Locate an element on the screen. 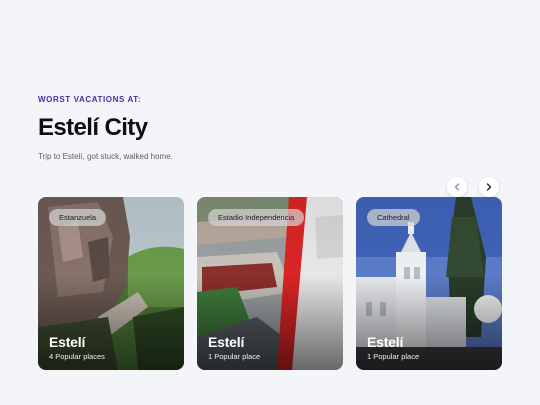  destination-card-estanzuela: Estanzuela Estelí 4 Popular places is located at coordinates (111, 283).